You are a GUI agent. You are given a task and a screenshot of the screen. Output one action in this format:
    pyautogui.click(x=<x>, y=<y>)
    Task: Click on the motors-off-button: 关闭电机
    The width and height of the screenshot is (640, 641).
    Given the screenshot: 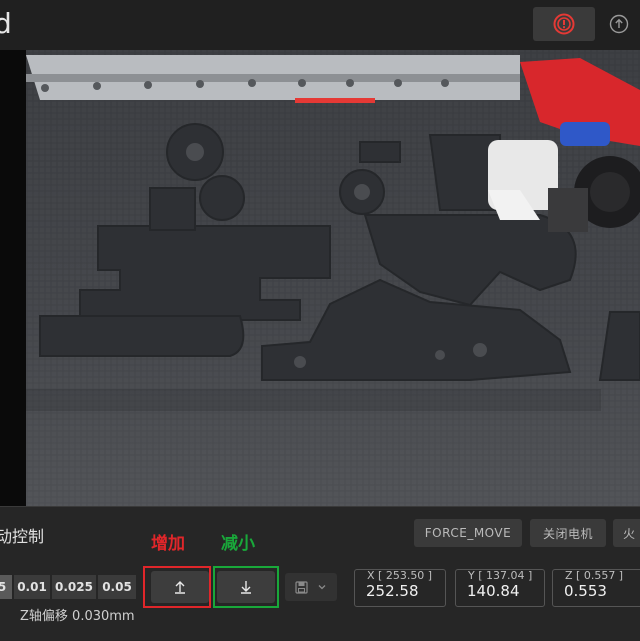 What is the action you would take?
    pyautogui.click(x=568, y=533)
    